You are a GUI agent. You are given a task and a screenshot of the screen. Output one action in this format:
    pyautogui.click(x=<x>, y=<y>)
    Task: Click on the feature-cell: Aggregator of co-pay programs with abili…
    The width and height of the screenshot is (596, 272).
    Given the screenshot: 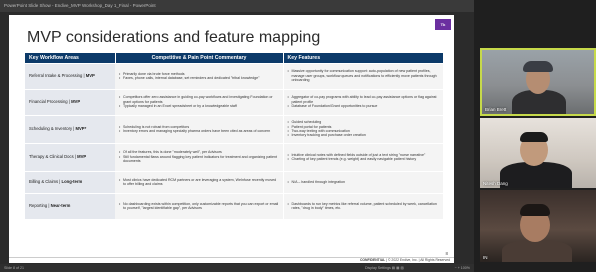 What is the action you would take?
    pyautogui.click(x=363, y=101)
    